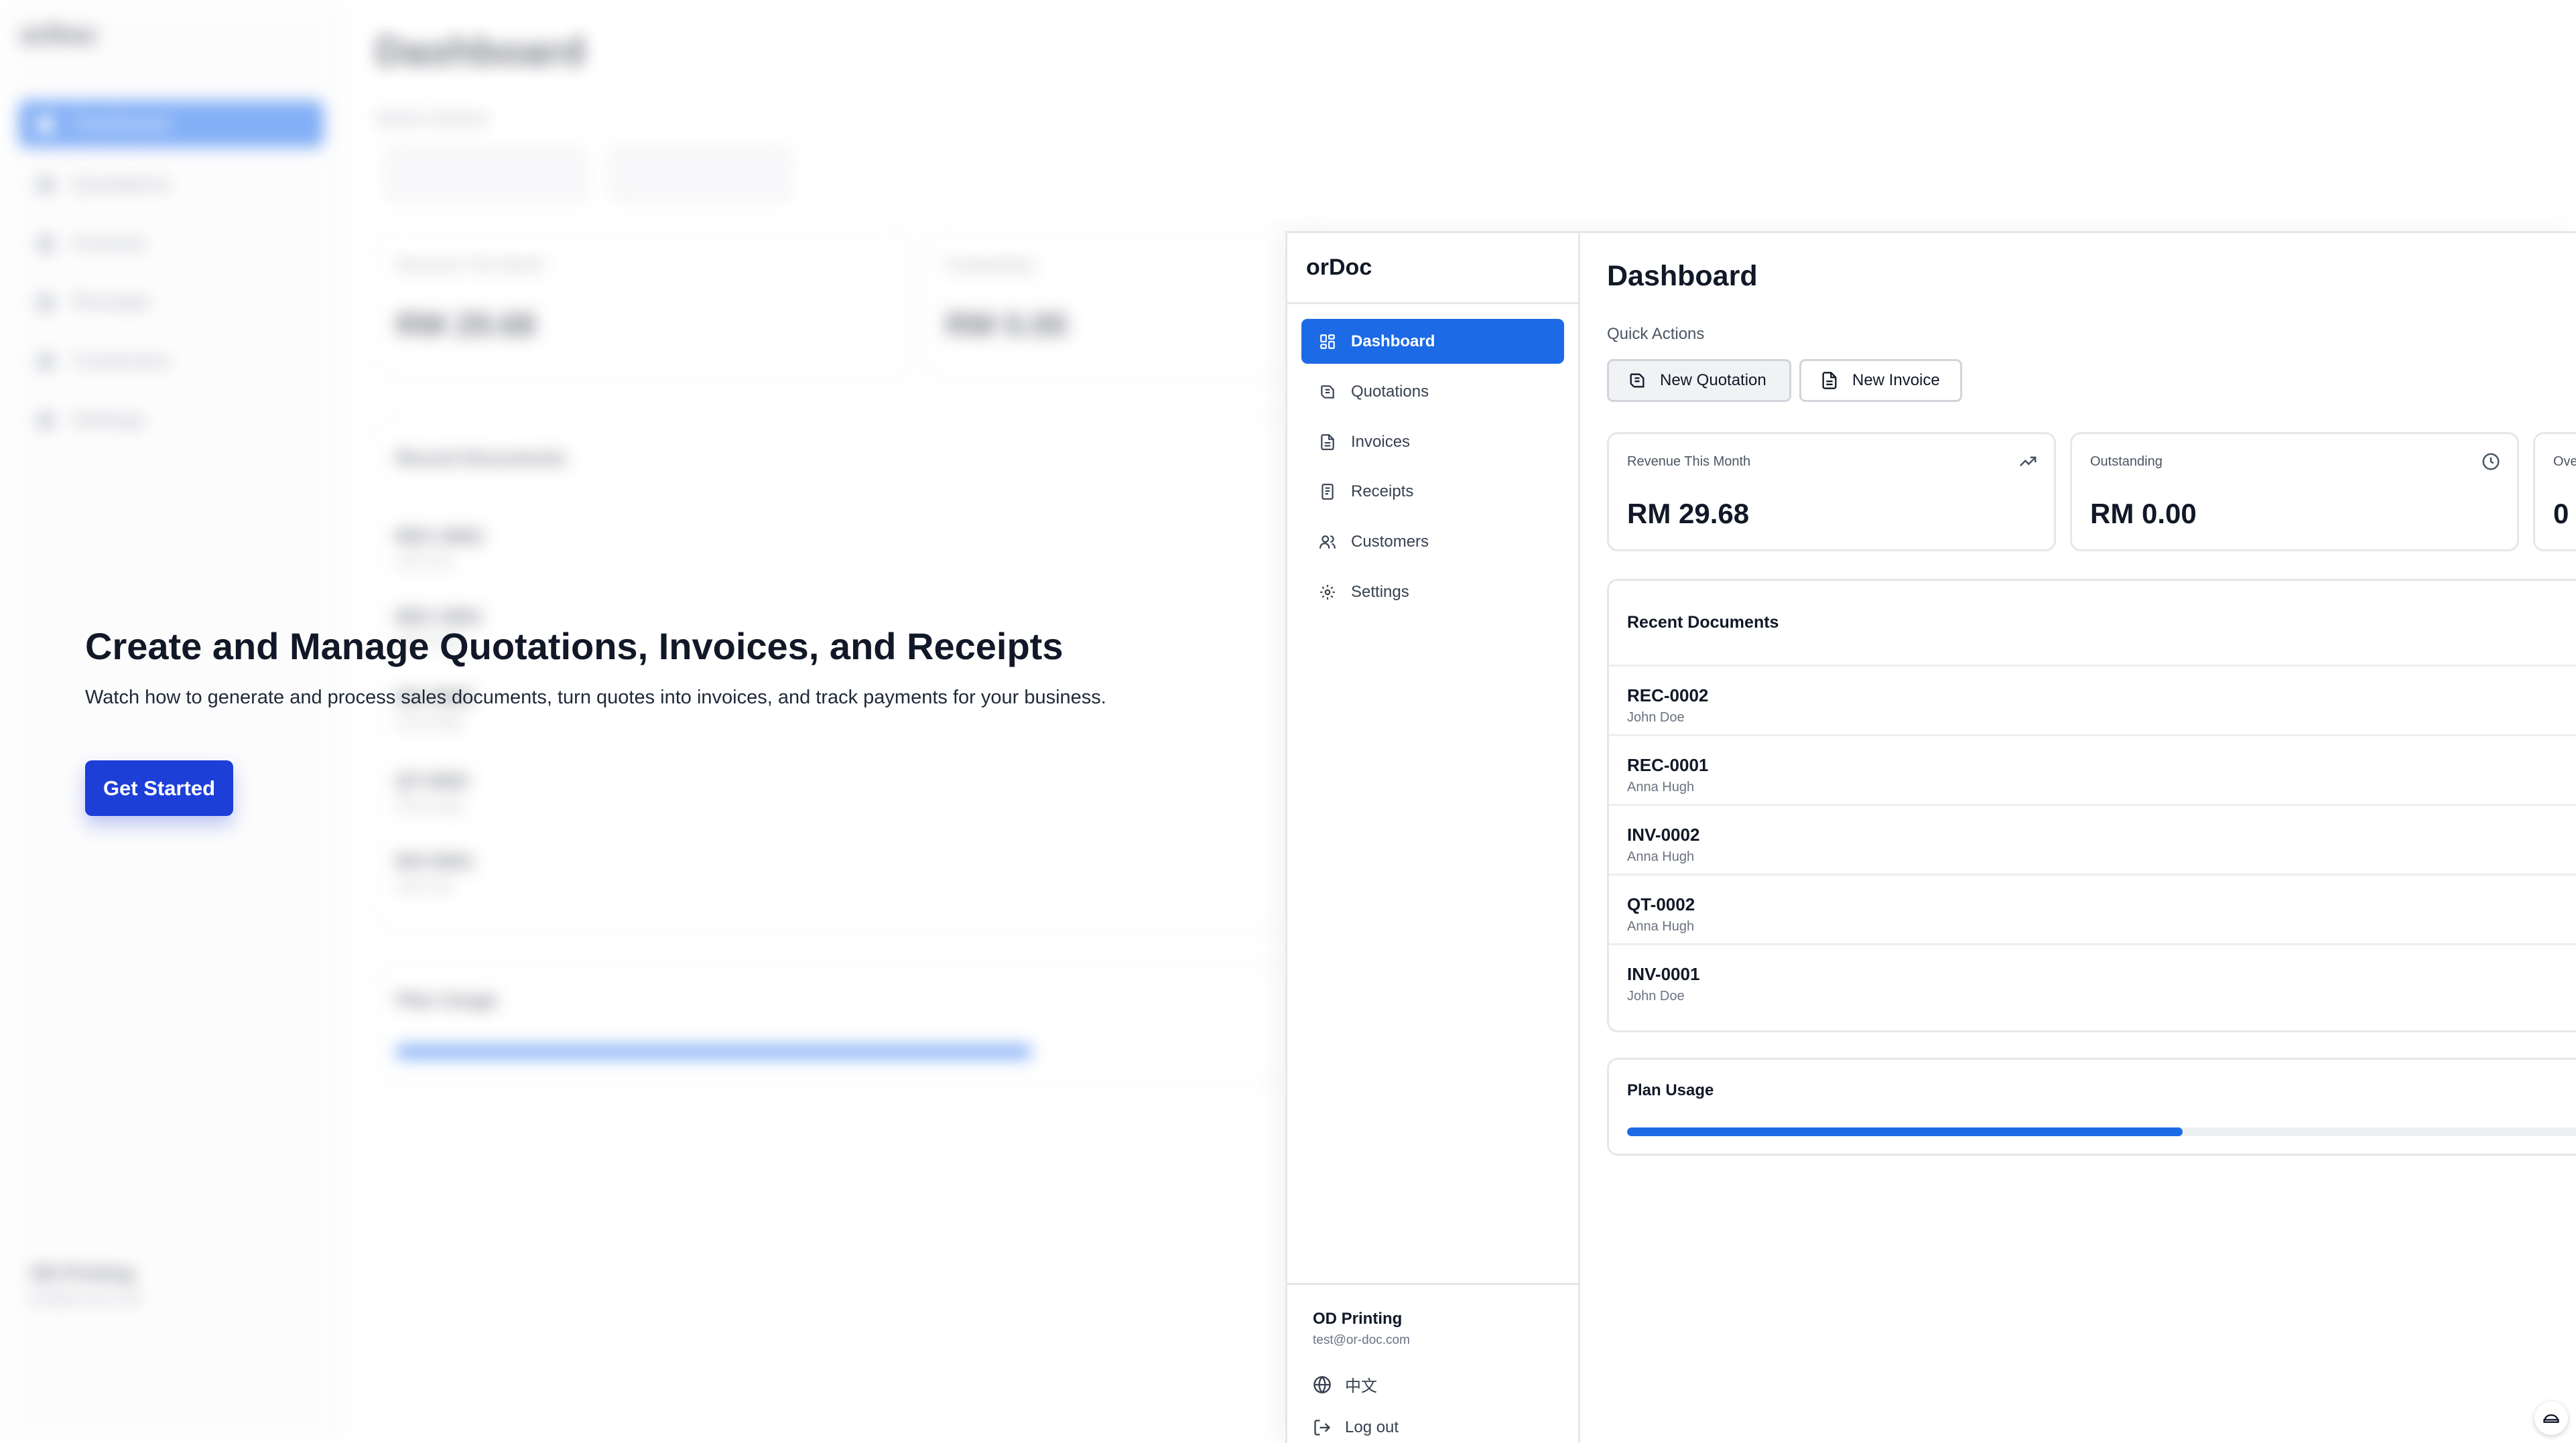 This screenshot has width=2576, height=1443. What do you see at coordinates (1322, 1384) in the screenshot?
I see `globe-icon` at bounding box center [1322, 1384].